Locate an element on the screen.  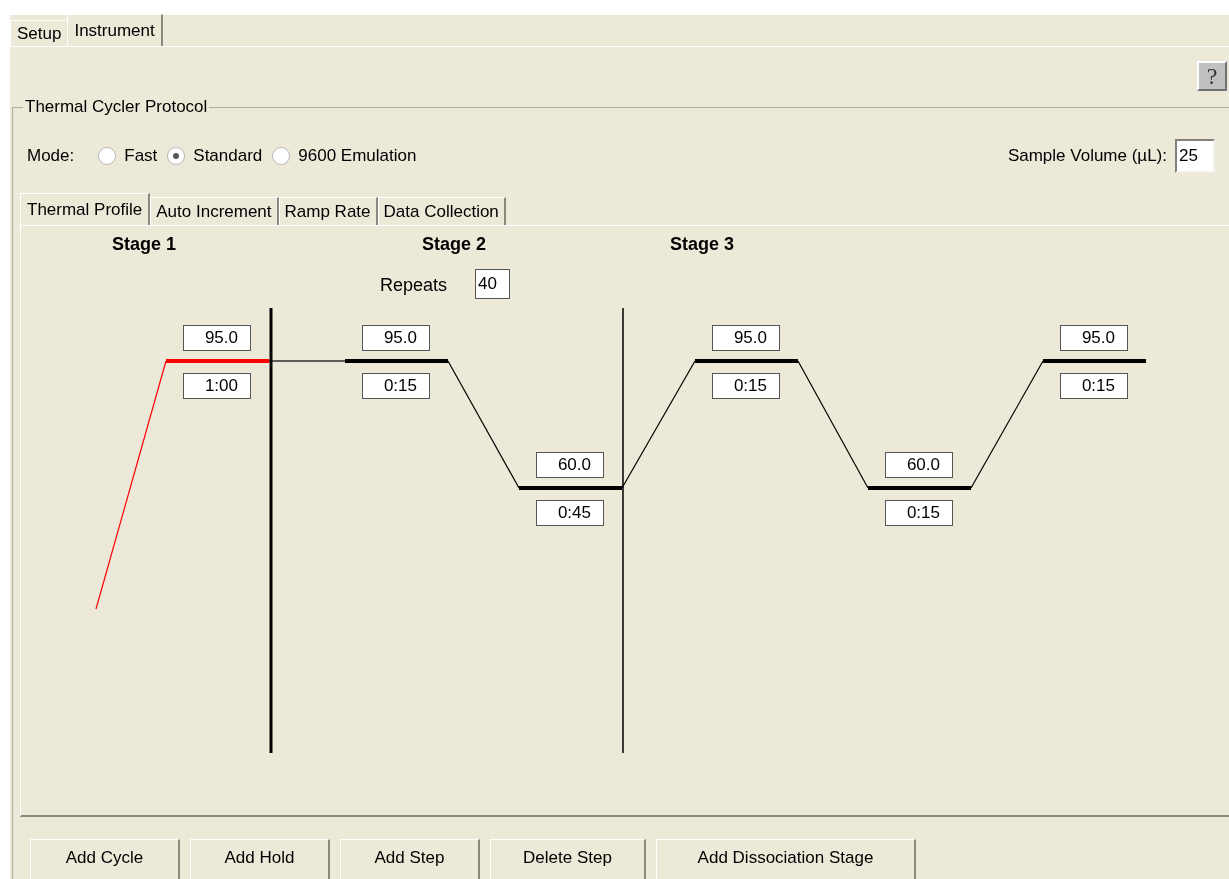
tab: Setup is located at coordinates (39, 33).